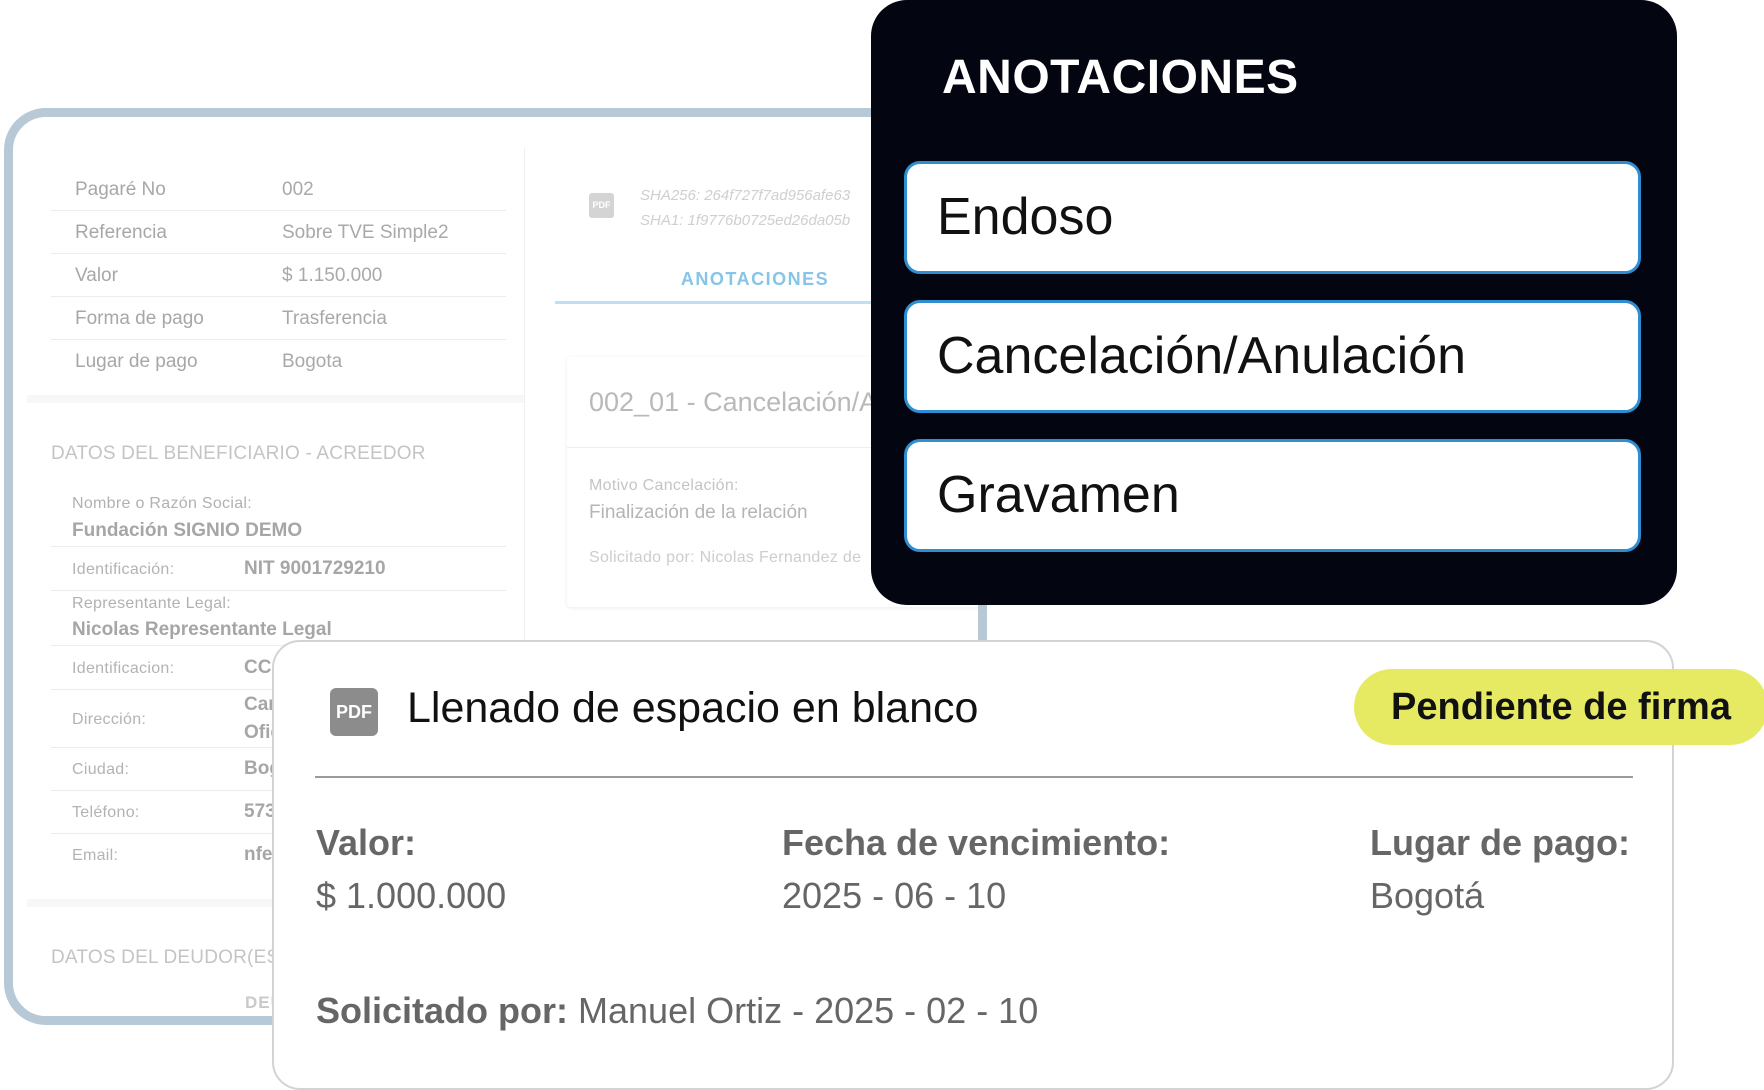  What do you see at coordinates (442, 1010) in the screenshot?
I see `requested-by-label: Solicitado por:` at bounding box center [442, 1010].